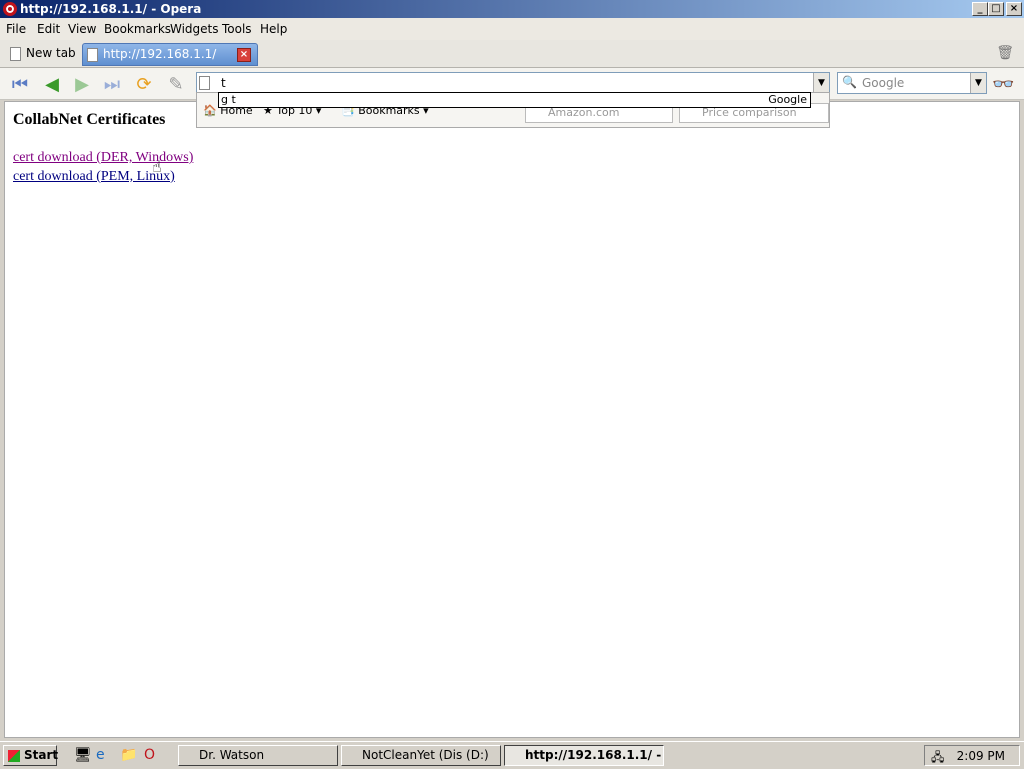 The width and height of the screenshot is (1024, 769). I want to click on new-tab-button: New tab, so click(42, 54).